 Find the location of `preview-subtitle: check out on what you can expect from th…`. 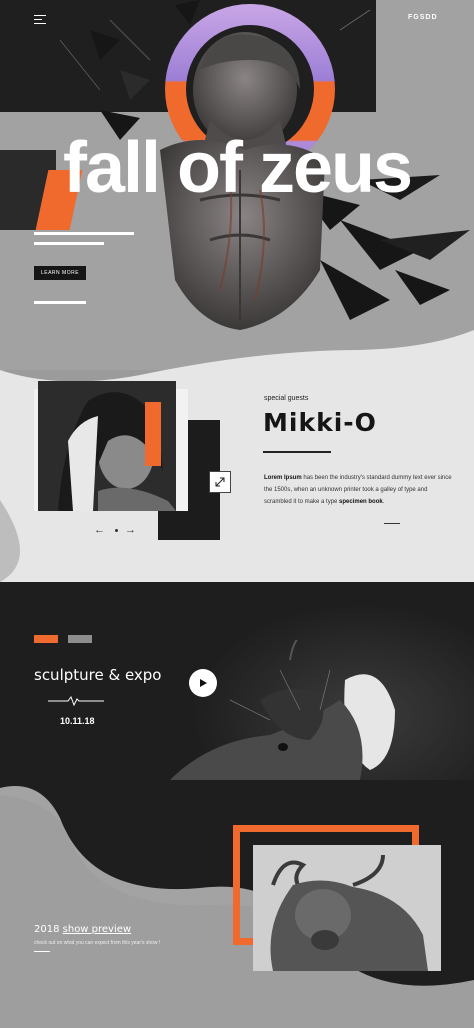

preview-subtitle: check out on what you can expect from th… is located at coordinates (97, 943).